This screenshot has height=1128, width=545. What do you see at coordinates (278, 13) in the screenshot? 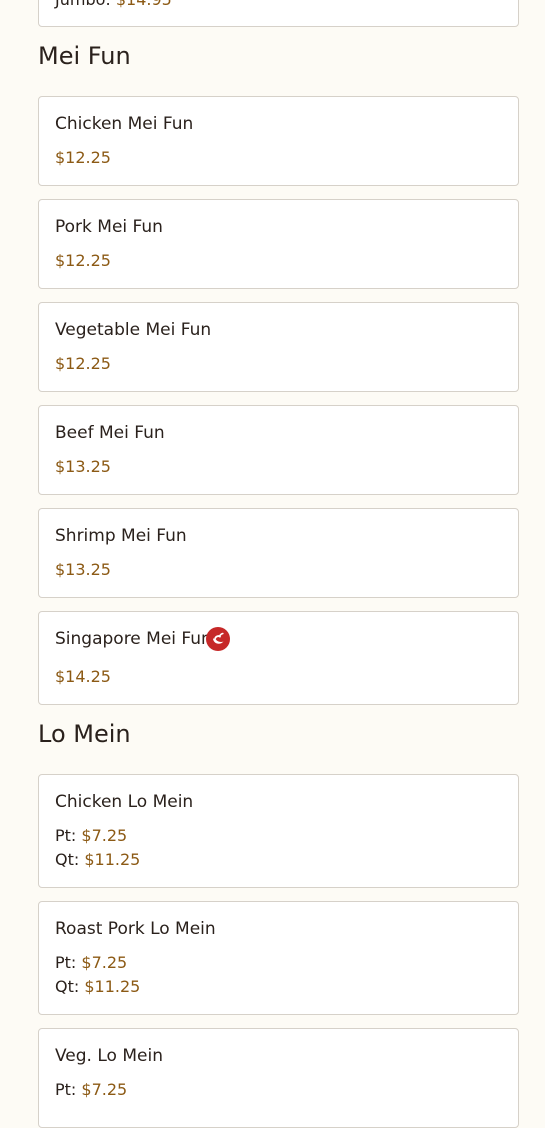
I see `menu-item-card: Jumbo: $14.95` at bounding box center [278, 13].